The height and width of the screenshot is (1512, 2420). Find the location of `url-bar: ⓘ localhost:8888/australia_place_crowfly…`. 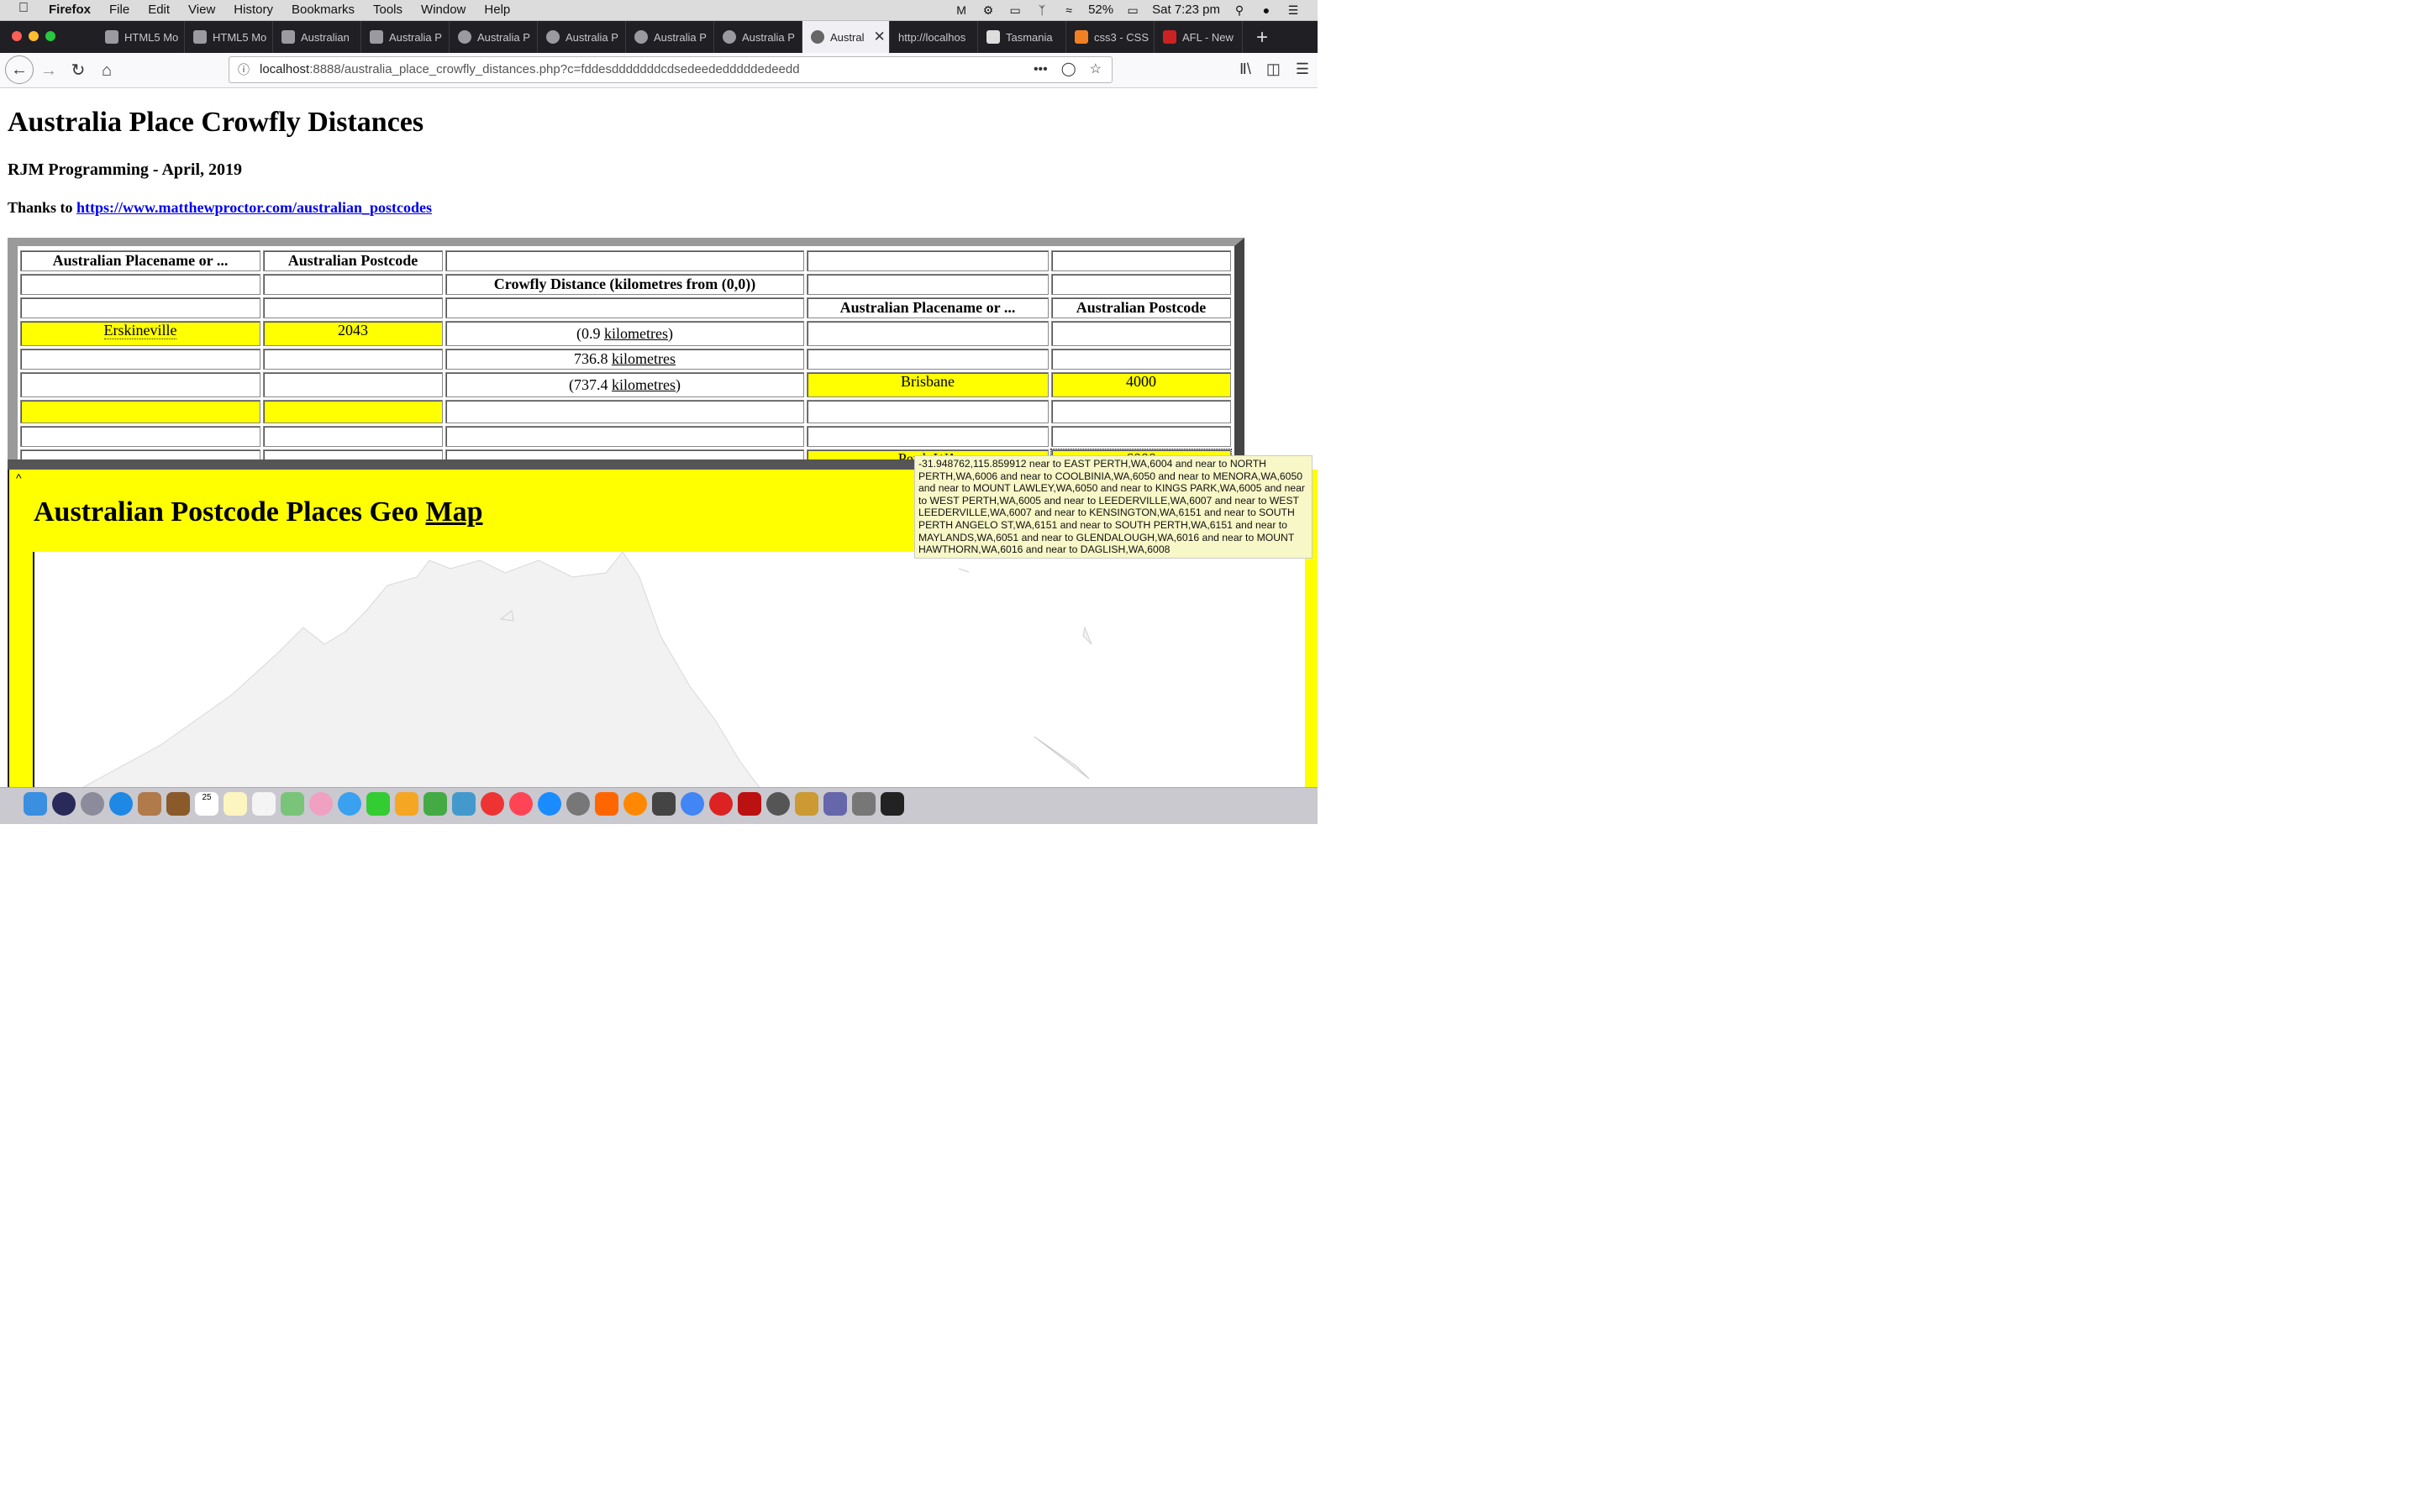

url-bar: ⓘ localhost:8888/australia_place_crowfly… is located at coordinates (671, 69).